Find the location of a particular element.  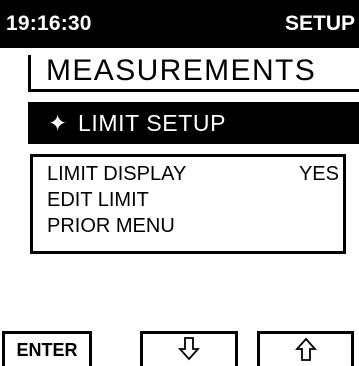

enter-softkey-label: ENTER is located at coordinates (47, 350).